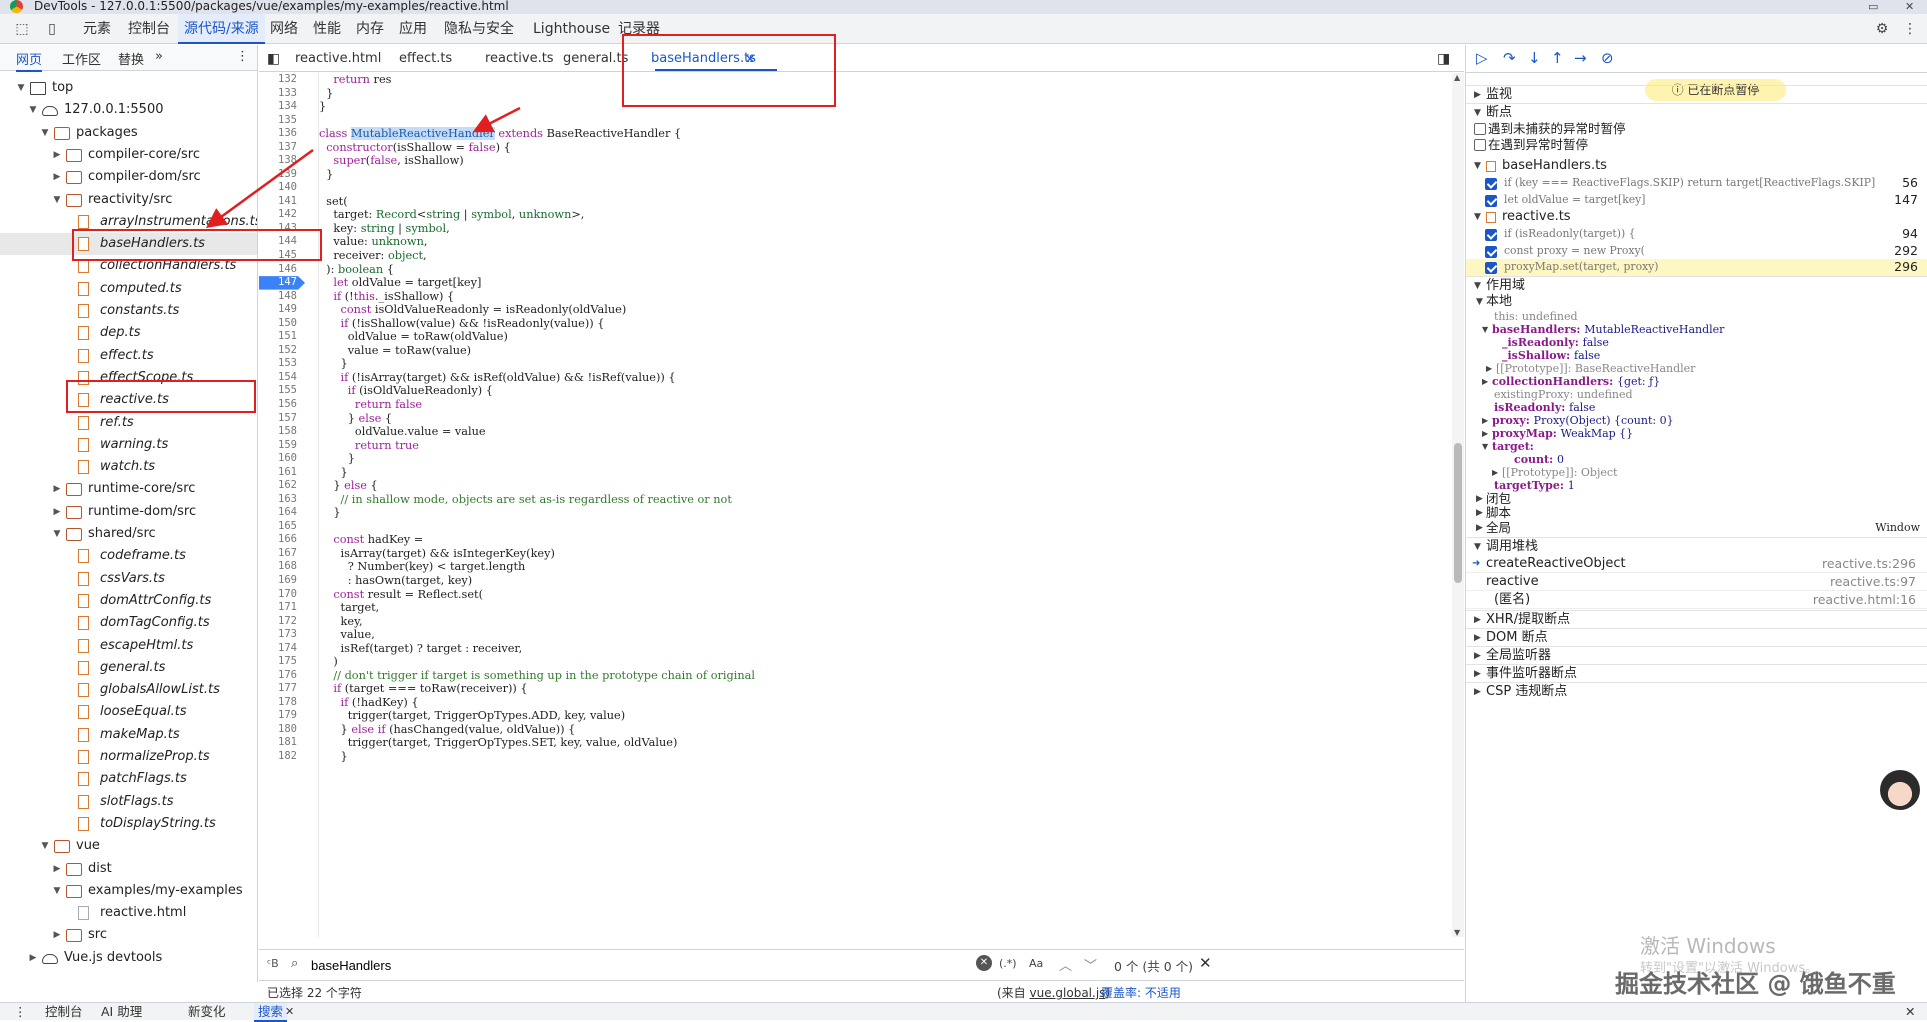 The width and height of the screenshot is (1927, 1022). I want to click on activate-windows-watermark: 激活 Windows, so click(1708, 946).